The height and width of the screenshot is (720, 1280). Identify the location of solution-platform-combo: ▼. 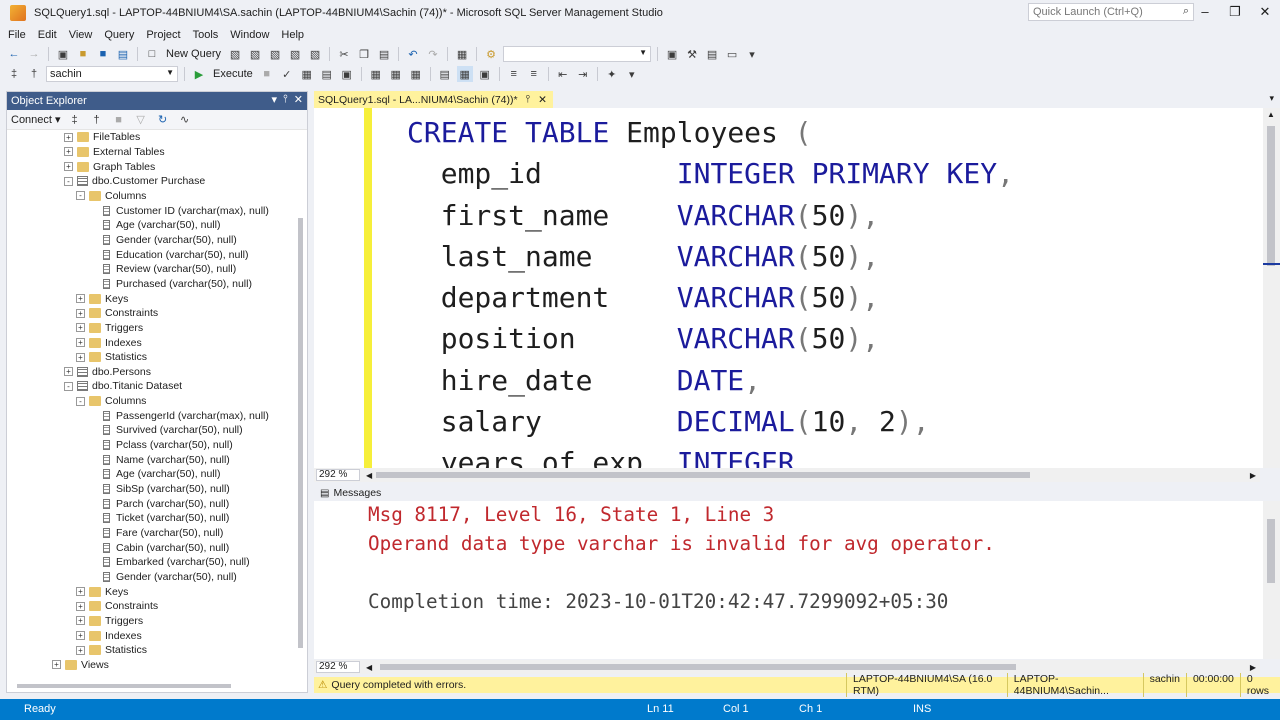
(577, 54).